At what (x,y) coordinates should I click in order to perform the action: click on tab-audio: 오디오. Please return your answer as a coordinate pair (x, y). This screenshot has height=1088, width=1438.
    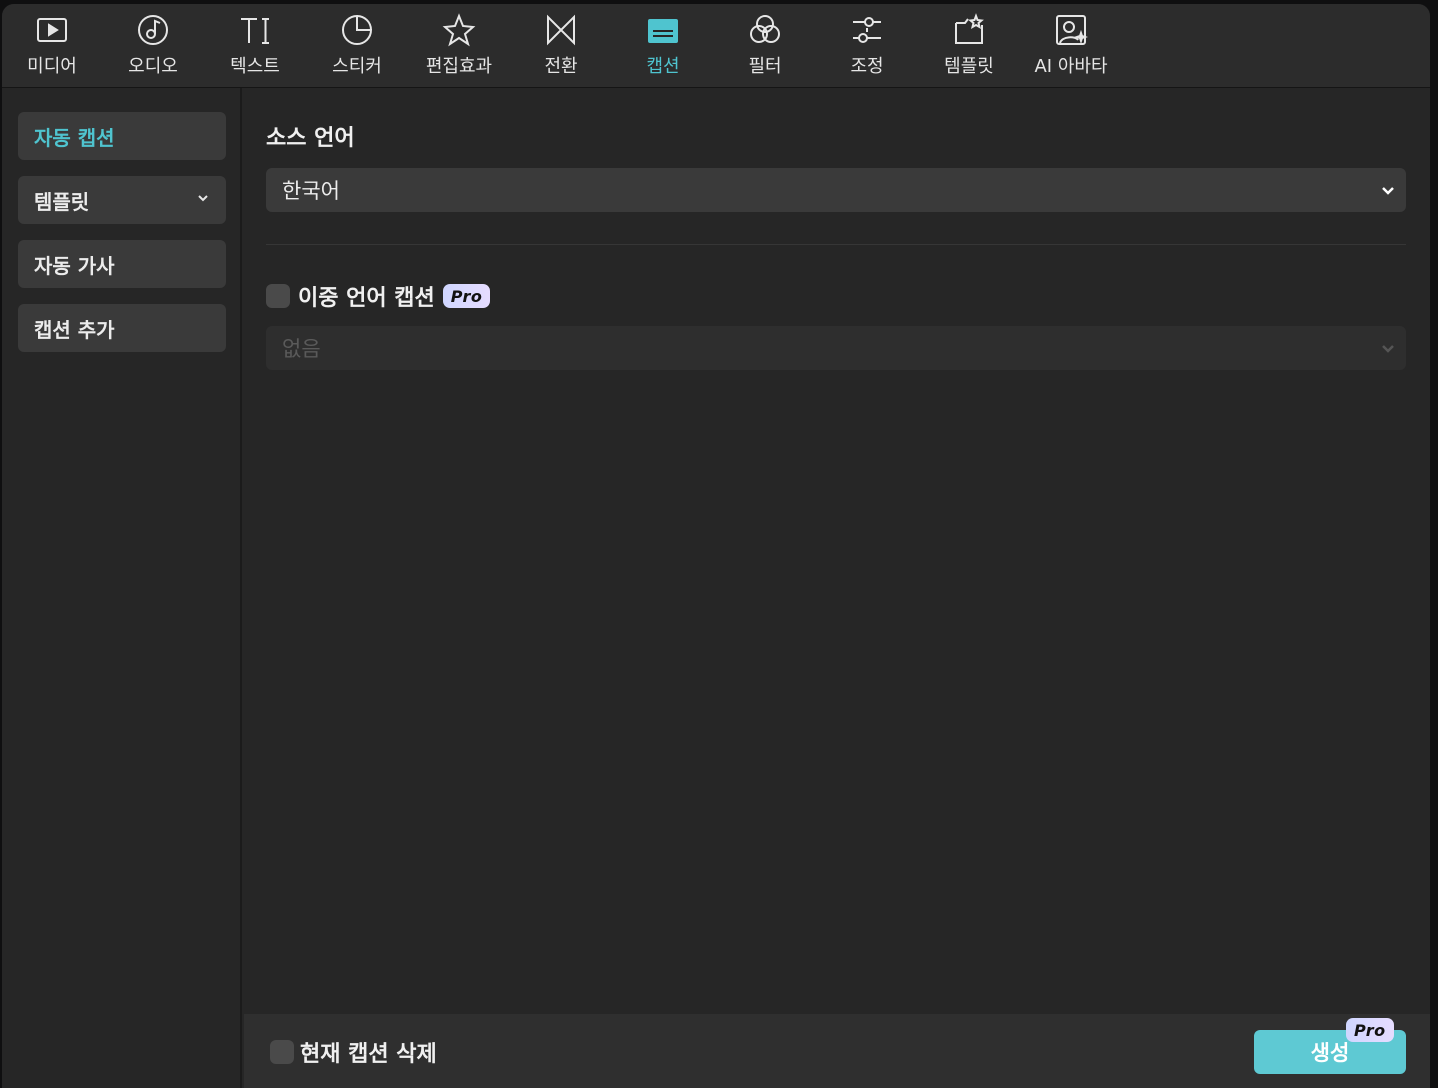
    Looking at the image, I should click on (153, 46).